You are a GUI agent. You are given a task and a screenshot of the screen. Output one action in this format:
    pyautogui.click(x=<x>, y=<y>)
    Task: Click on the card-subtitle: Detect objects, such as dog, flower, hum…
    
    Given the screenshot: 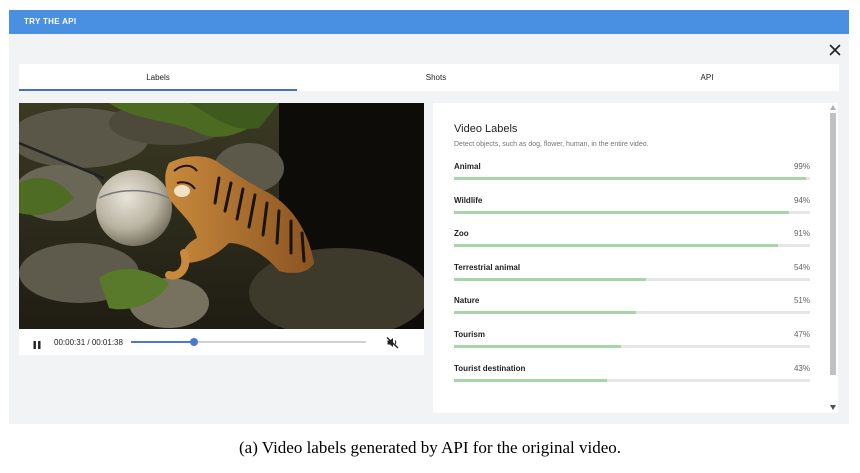 What is the action you would take?
    pyautogui.click(x=551, y=144)
    